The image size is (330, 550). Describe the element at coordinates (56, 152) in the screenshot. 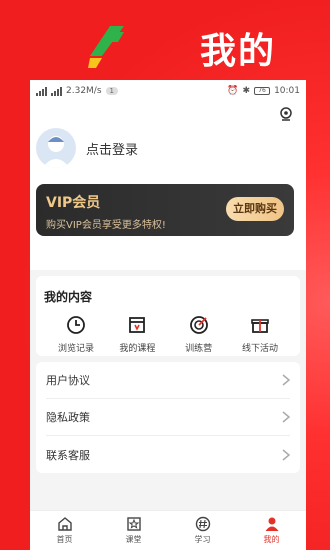

I see `default-avatar-icon` at that location.